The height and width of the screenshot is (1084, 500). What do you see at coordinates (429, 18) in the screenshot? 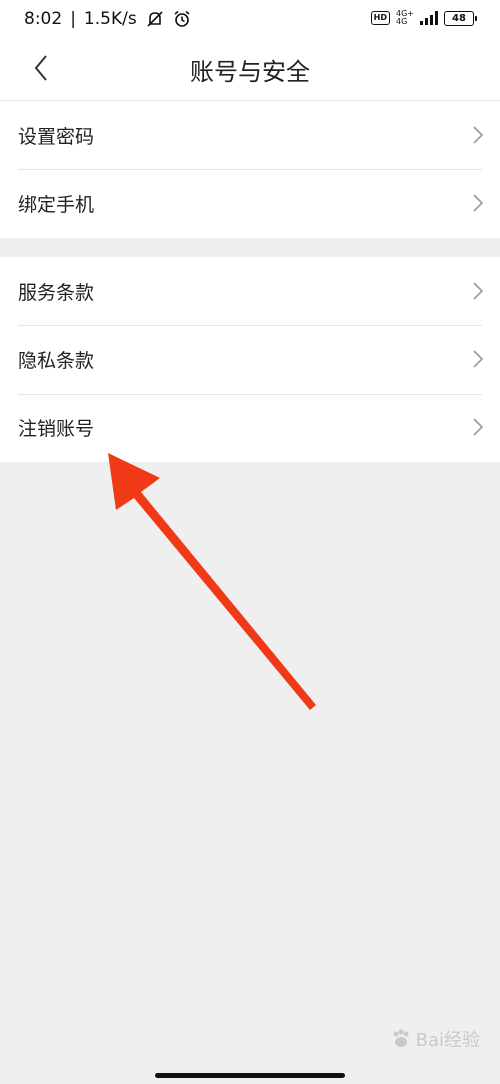
I see `signal-icon` at bounding box center [429, 18].